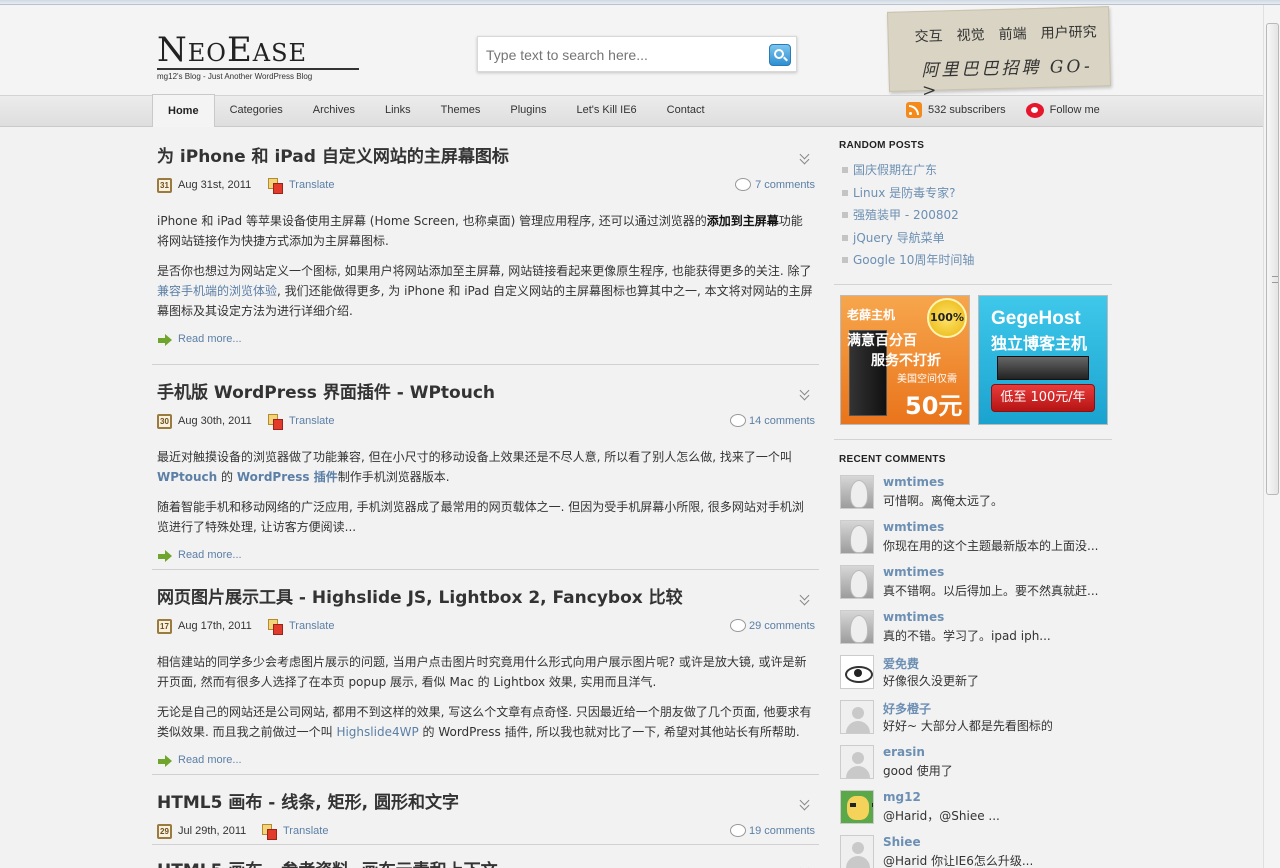  What do you see at coordinates (377, 732) in the screenshot?
I see `inline-link: Highslide4WP` at bounding box center [377, 732].